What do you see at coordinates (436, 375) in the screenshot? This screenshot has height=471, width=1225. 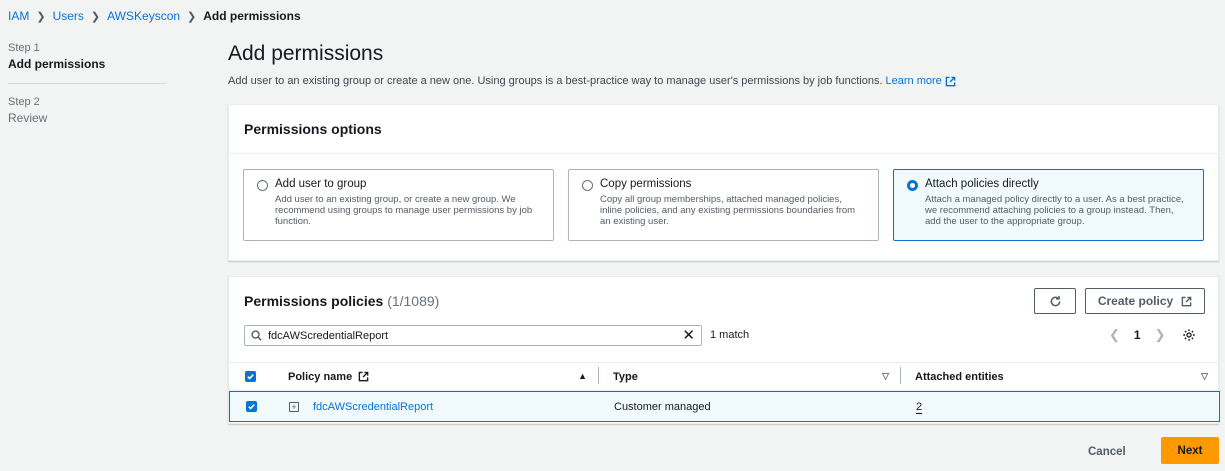 I see `column-policy-name: Policy name ▲` at bounding box center [436, 375].